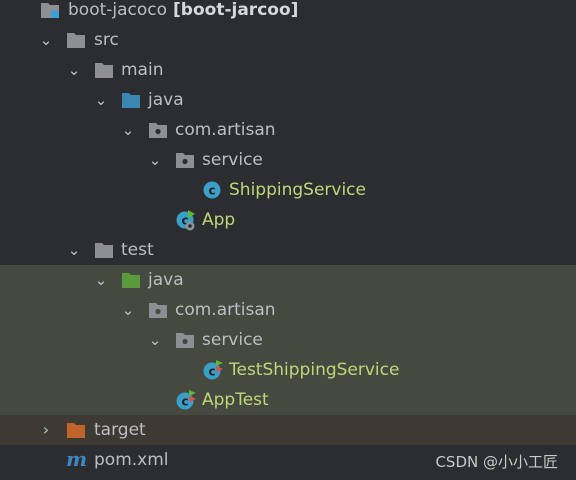 This screenshot has height=480, width=576. What do you see at coordinates (131, 460) in the screenshot?
I see `pom-label: pom.xml` at bounding box center [131, 460].